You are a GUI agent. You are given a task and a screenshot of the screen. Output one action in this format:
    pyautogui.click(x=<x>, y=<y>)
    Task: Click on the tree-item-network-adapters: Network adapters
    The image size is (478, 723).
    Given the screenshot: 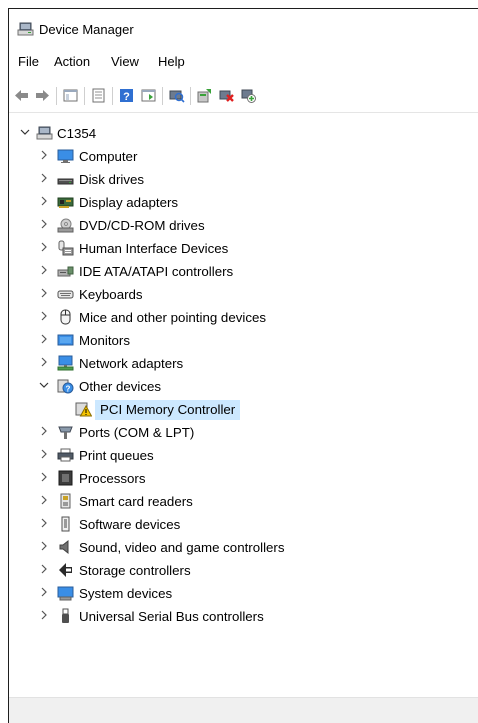 What is the action you would take?
    pyautogui.click(x=243, y=363)
    